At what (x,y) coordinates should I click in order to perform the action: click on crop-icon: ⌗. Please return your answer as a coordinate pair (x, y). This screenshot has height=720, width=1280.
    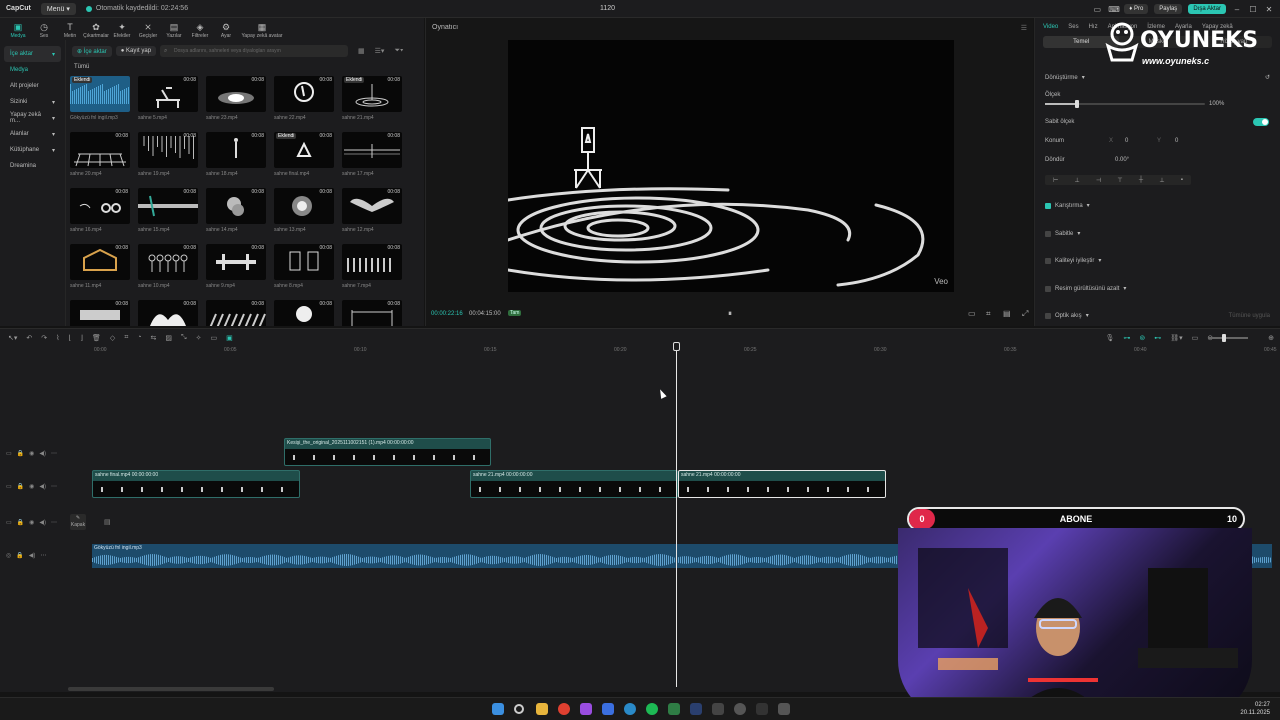
    Looking at the image, I should click on (988, 314).